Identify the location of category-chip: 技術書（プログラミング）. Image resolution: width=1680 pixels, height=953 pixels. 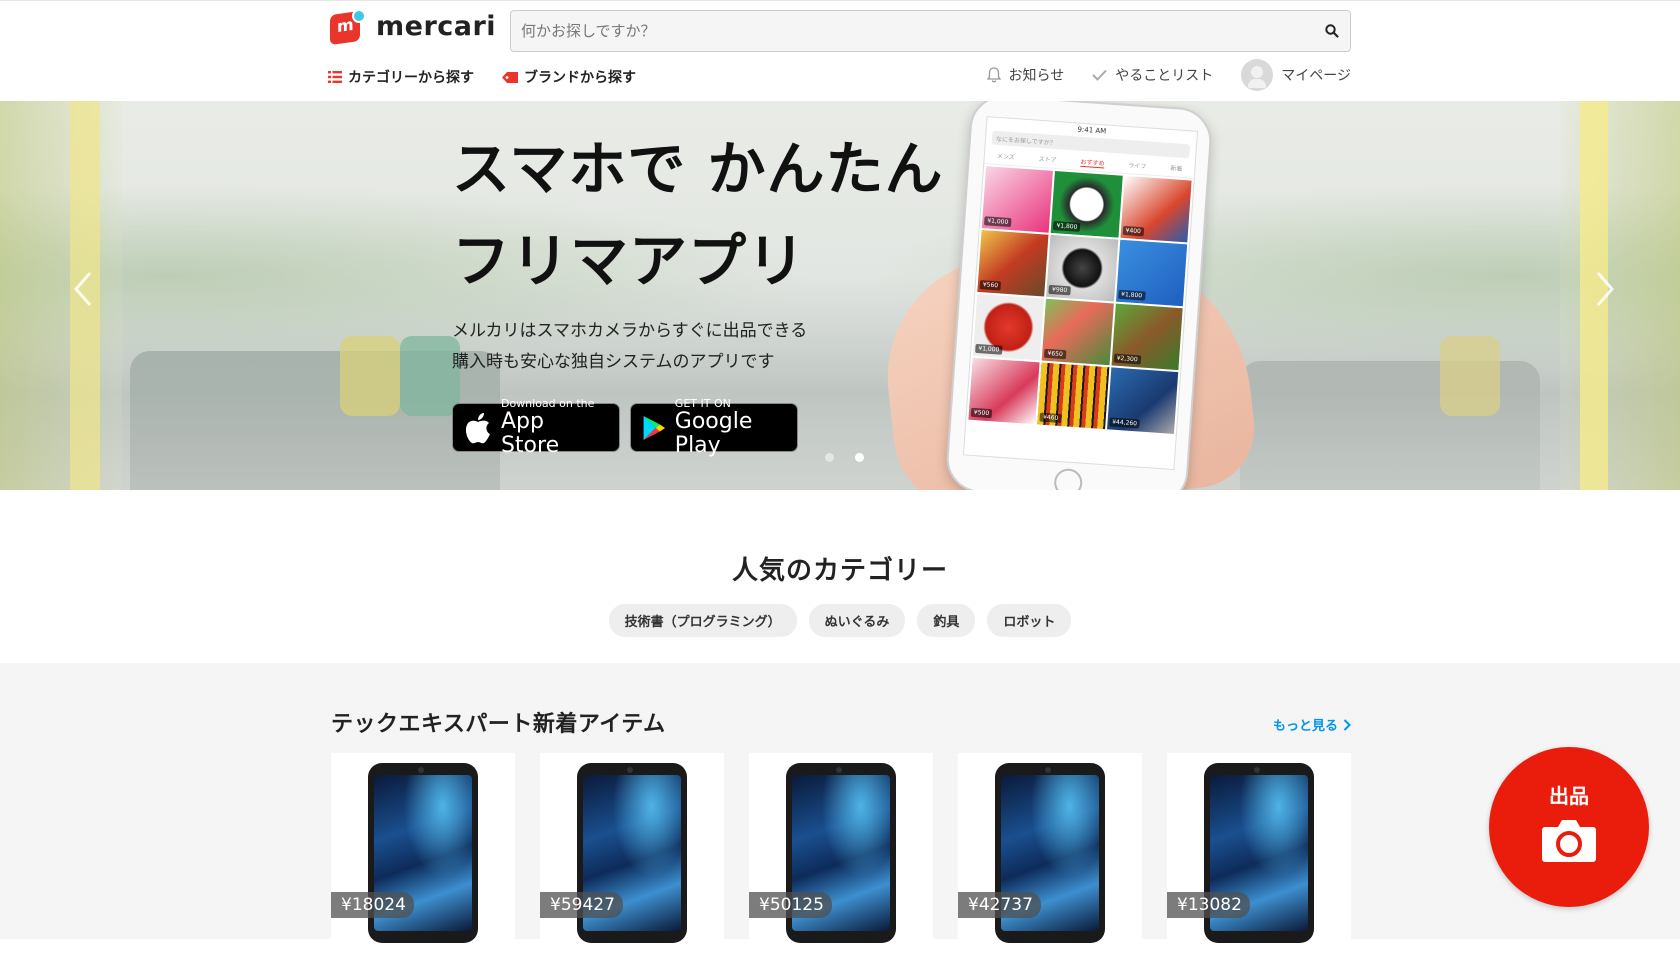
(702, 620).